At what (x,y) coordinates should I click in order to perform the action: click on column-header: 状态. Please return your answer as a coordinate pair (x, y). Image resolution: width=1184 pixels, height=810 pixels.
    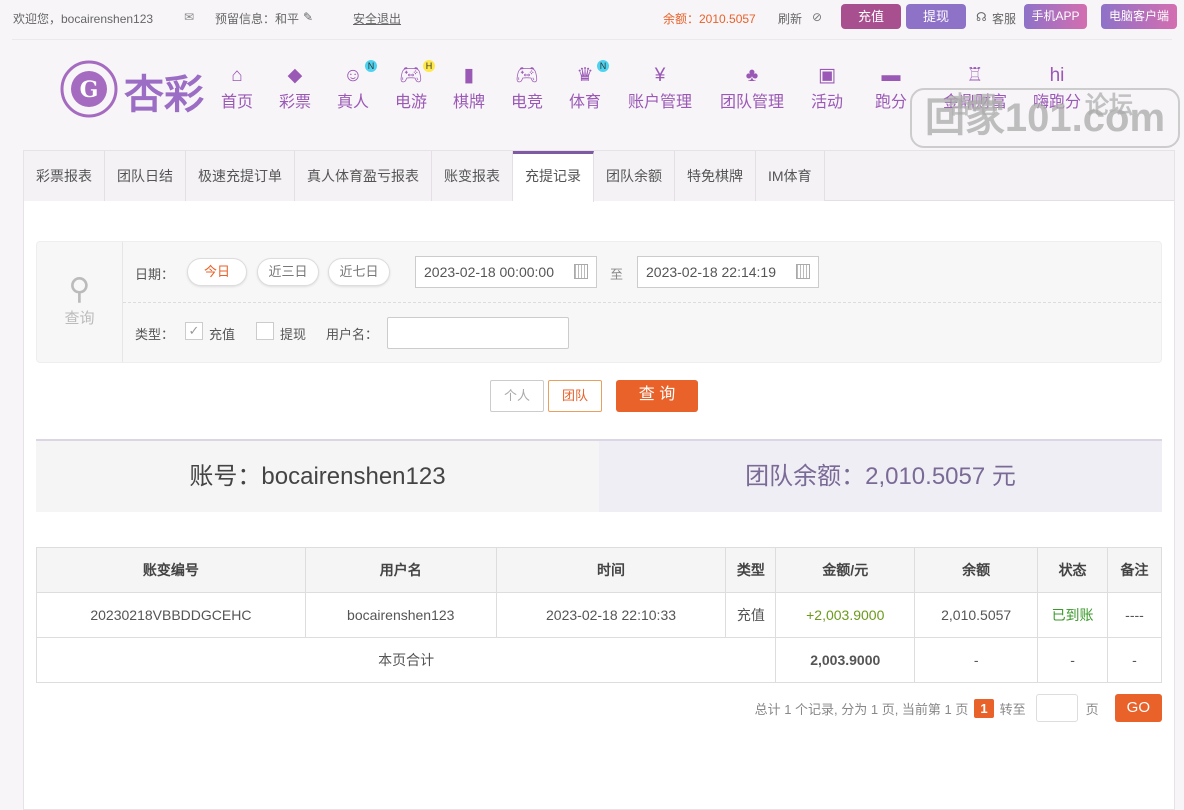
    Looking at the image, I should click on (1073, 570).